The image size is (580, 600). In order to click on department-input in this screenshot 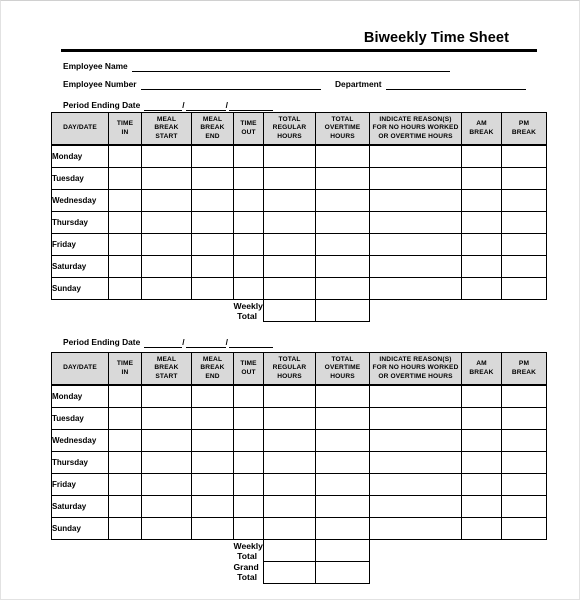, I will do `click(455, 85)`.